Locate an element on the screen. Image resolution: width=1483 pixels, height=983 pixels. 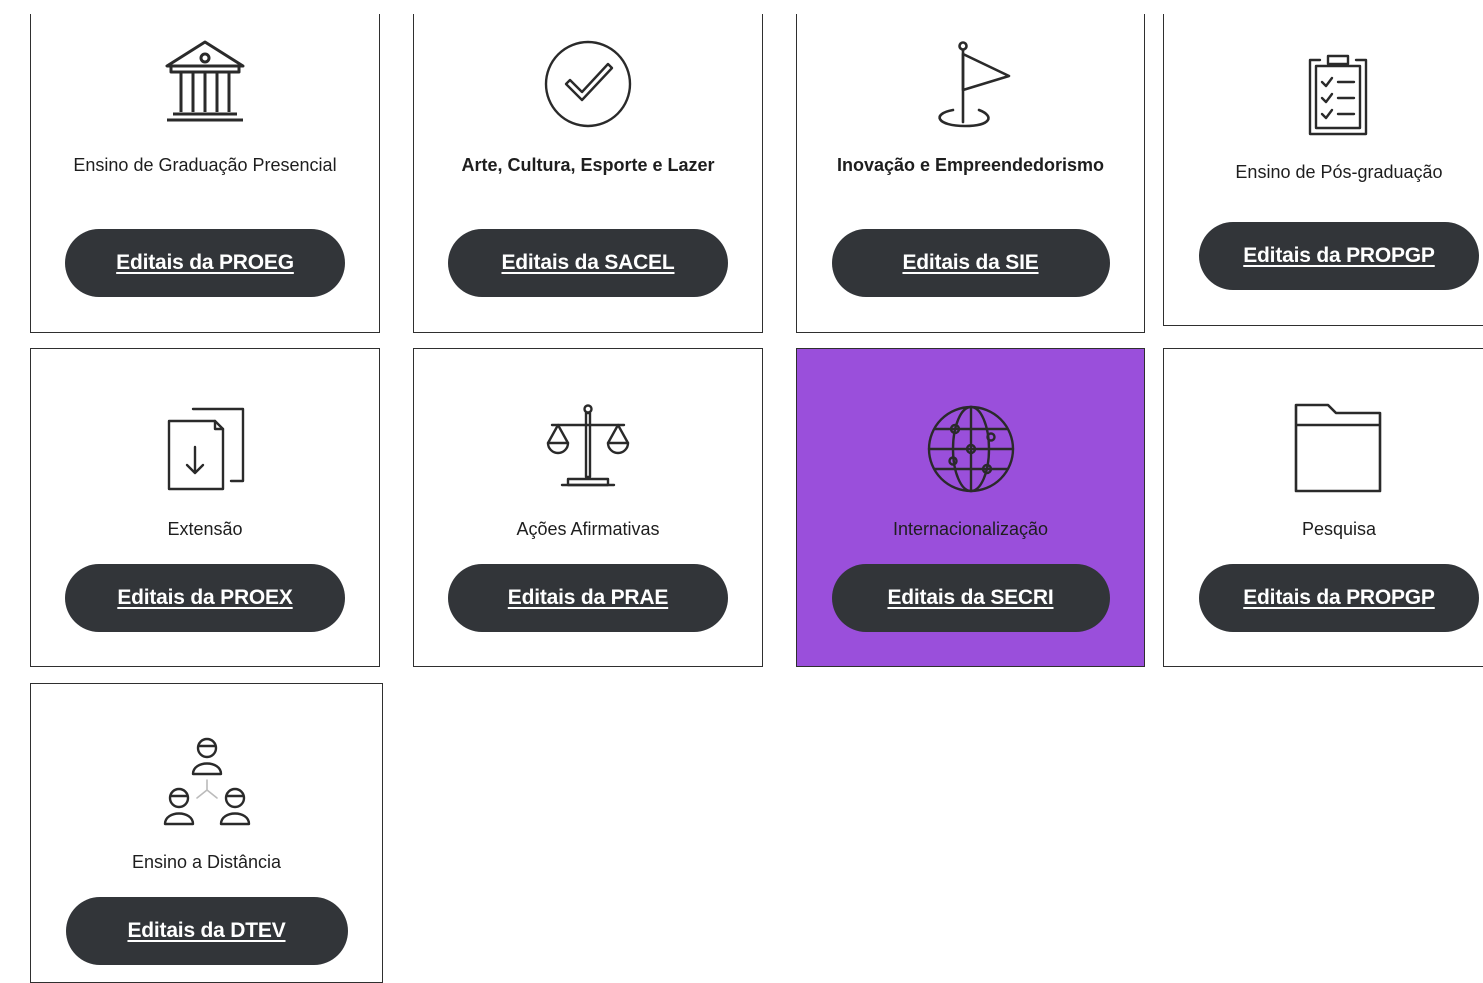
card-title: Arte, Cultura, Esporte e Lazer is located at coordinates (588, 165).